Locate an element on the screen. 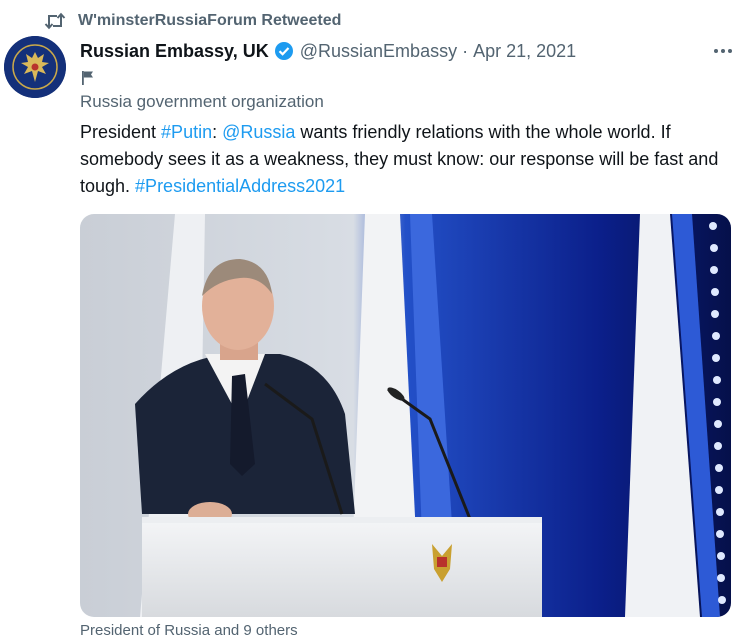 The height and width of the screenshot is (642, 754). verified-badge-icon is located at coordinates (284, 51).